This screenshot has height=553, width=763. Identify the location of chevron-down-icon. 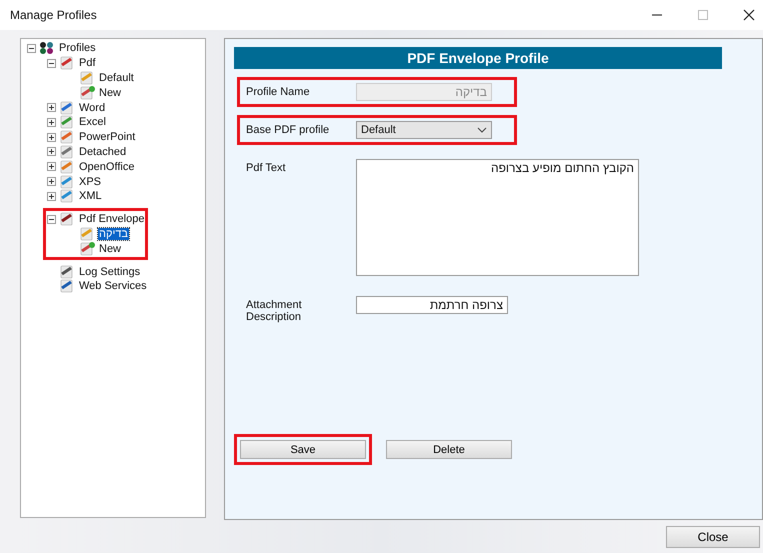
(482, 130).